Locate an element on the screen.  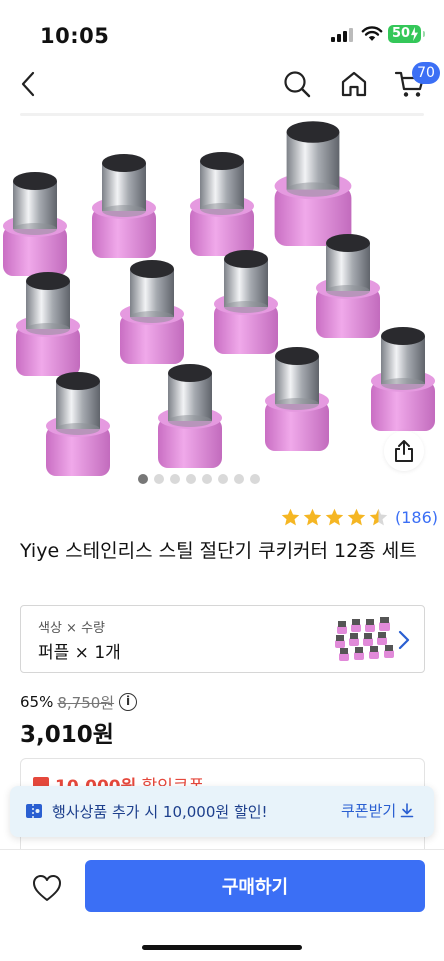
rating: (186) is located at coordinates (359, 517).